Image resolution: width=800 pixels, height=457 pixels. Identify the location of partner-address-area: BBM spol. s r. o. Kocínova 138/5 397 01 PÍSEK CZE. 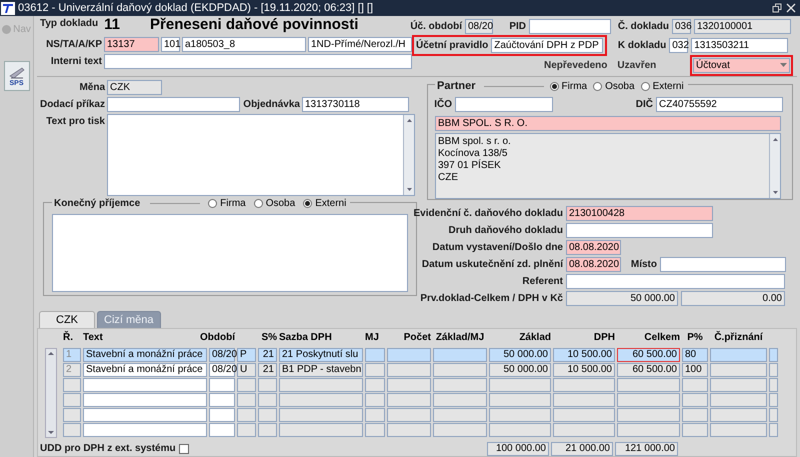
(608, 165).